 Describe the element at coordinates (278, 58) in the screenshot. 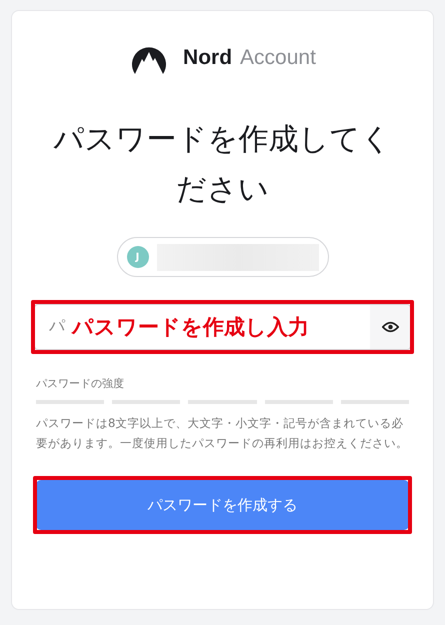

I see `product-name: Account` at that location.